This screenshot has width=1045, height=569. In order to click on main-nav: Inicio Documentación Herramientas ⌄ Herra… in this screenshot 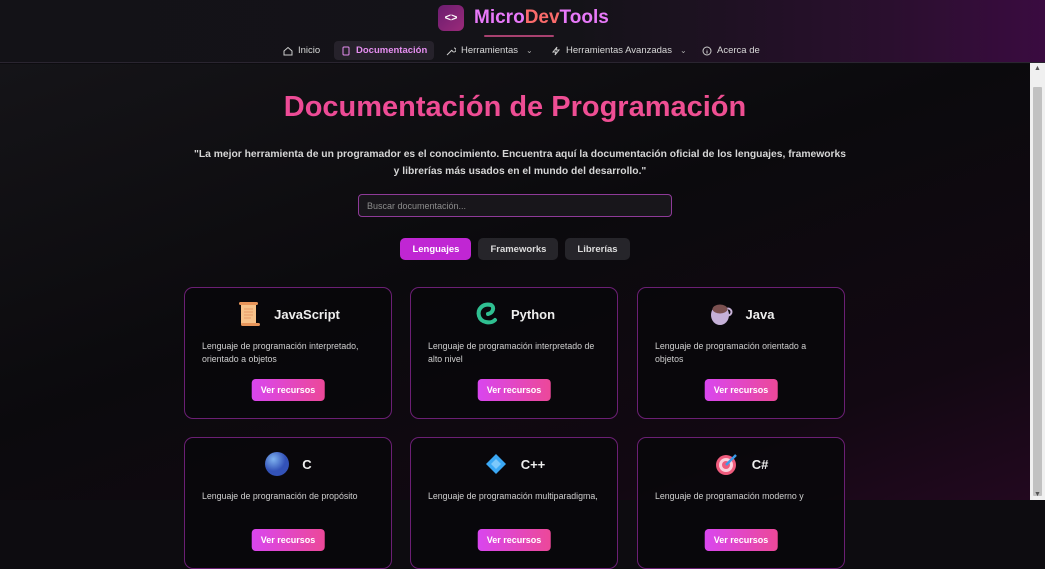, I will do `click(522, 51)`.